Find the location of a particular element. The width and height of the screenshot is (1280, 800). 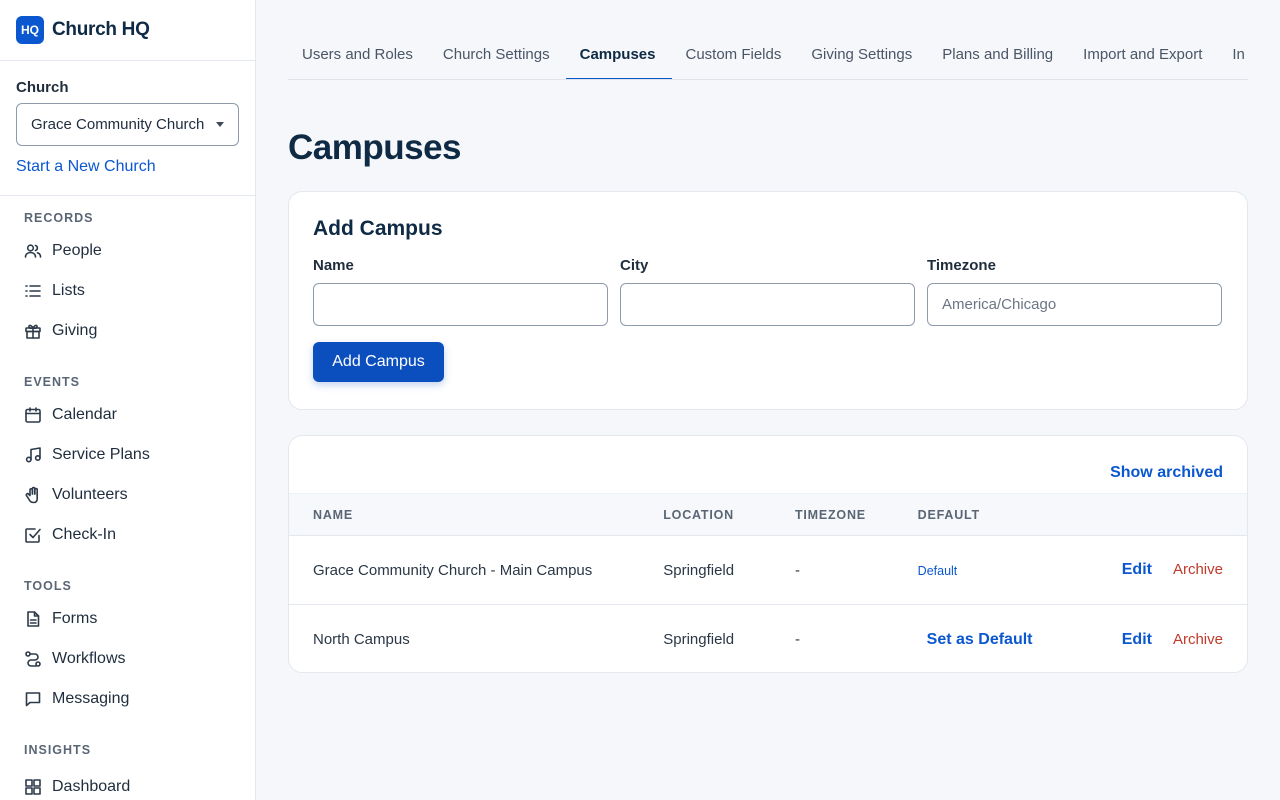

campus-name-cell: Grace Community Church - Main Campus is located at coordinates (453, 570).